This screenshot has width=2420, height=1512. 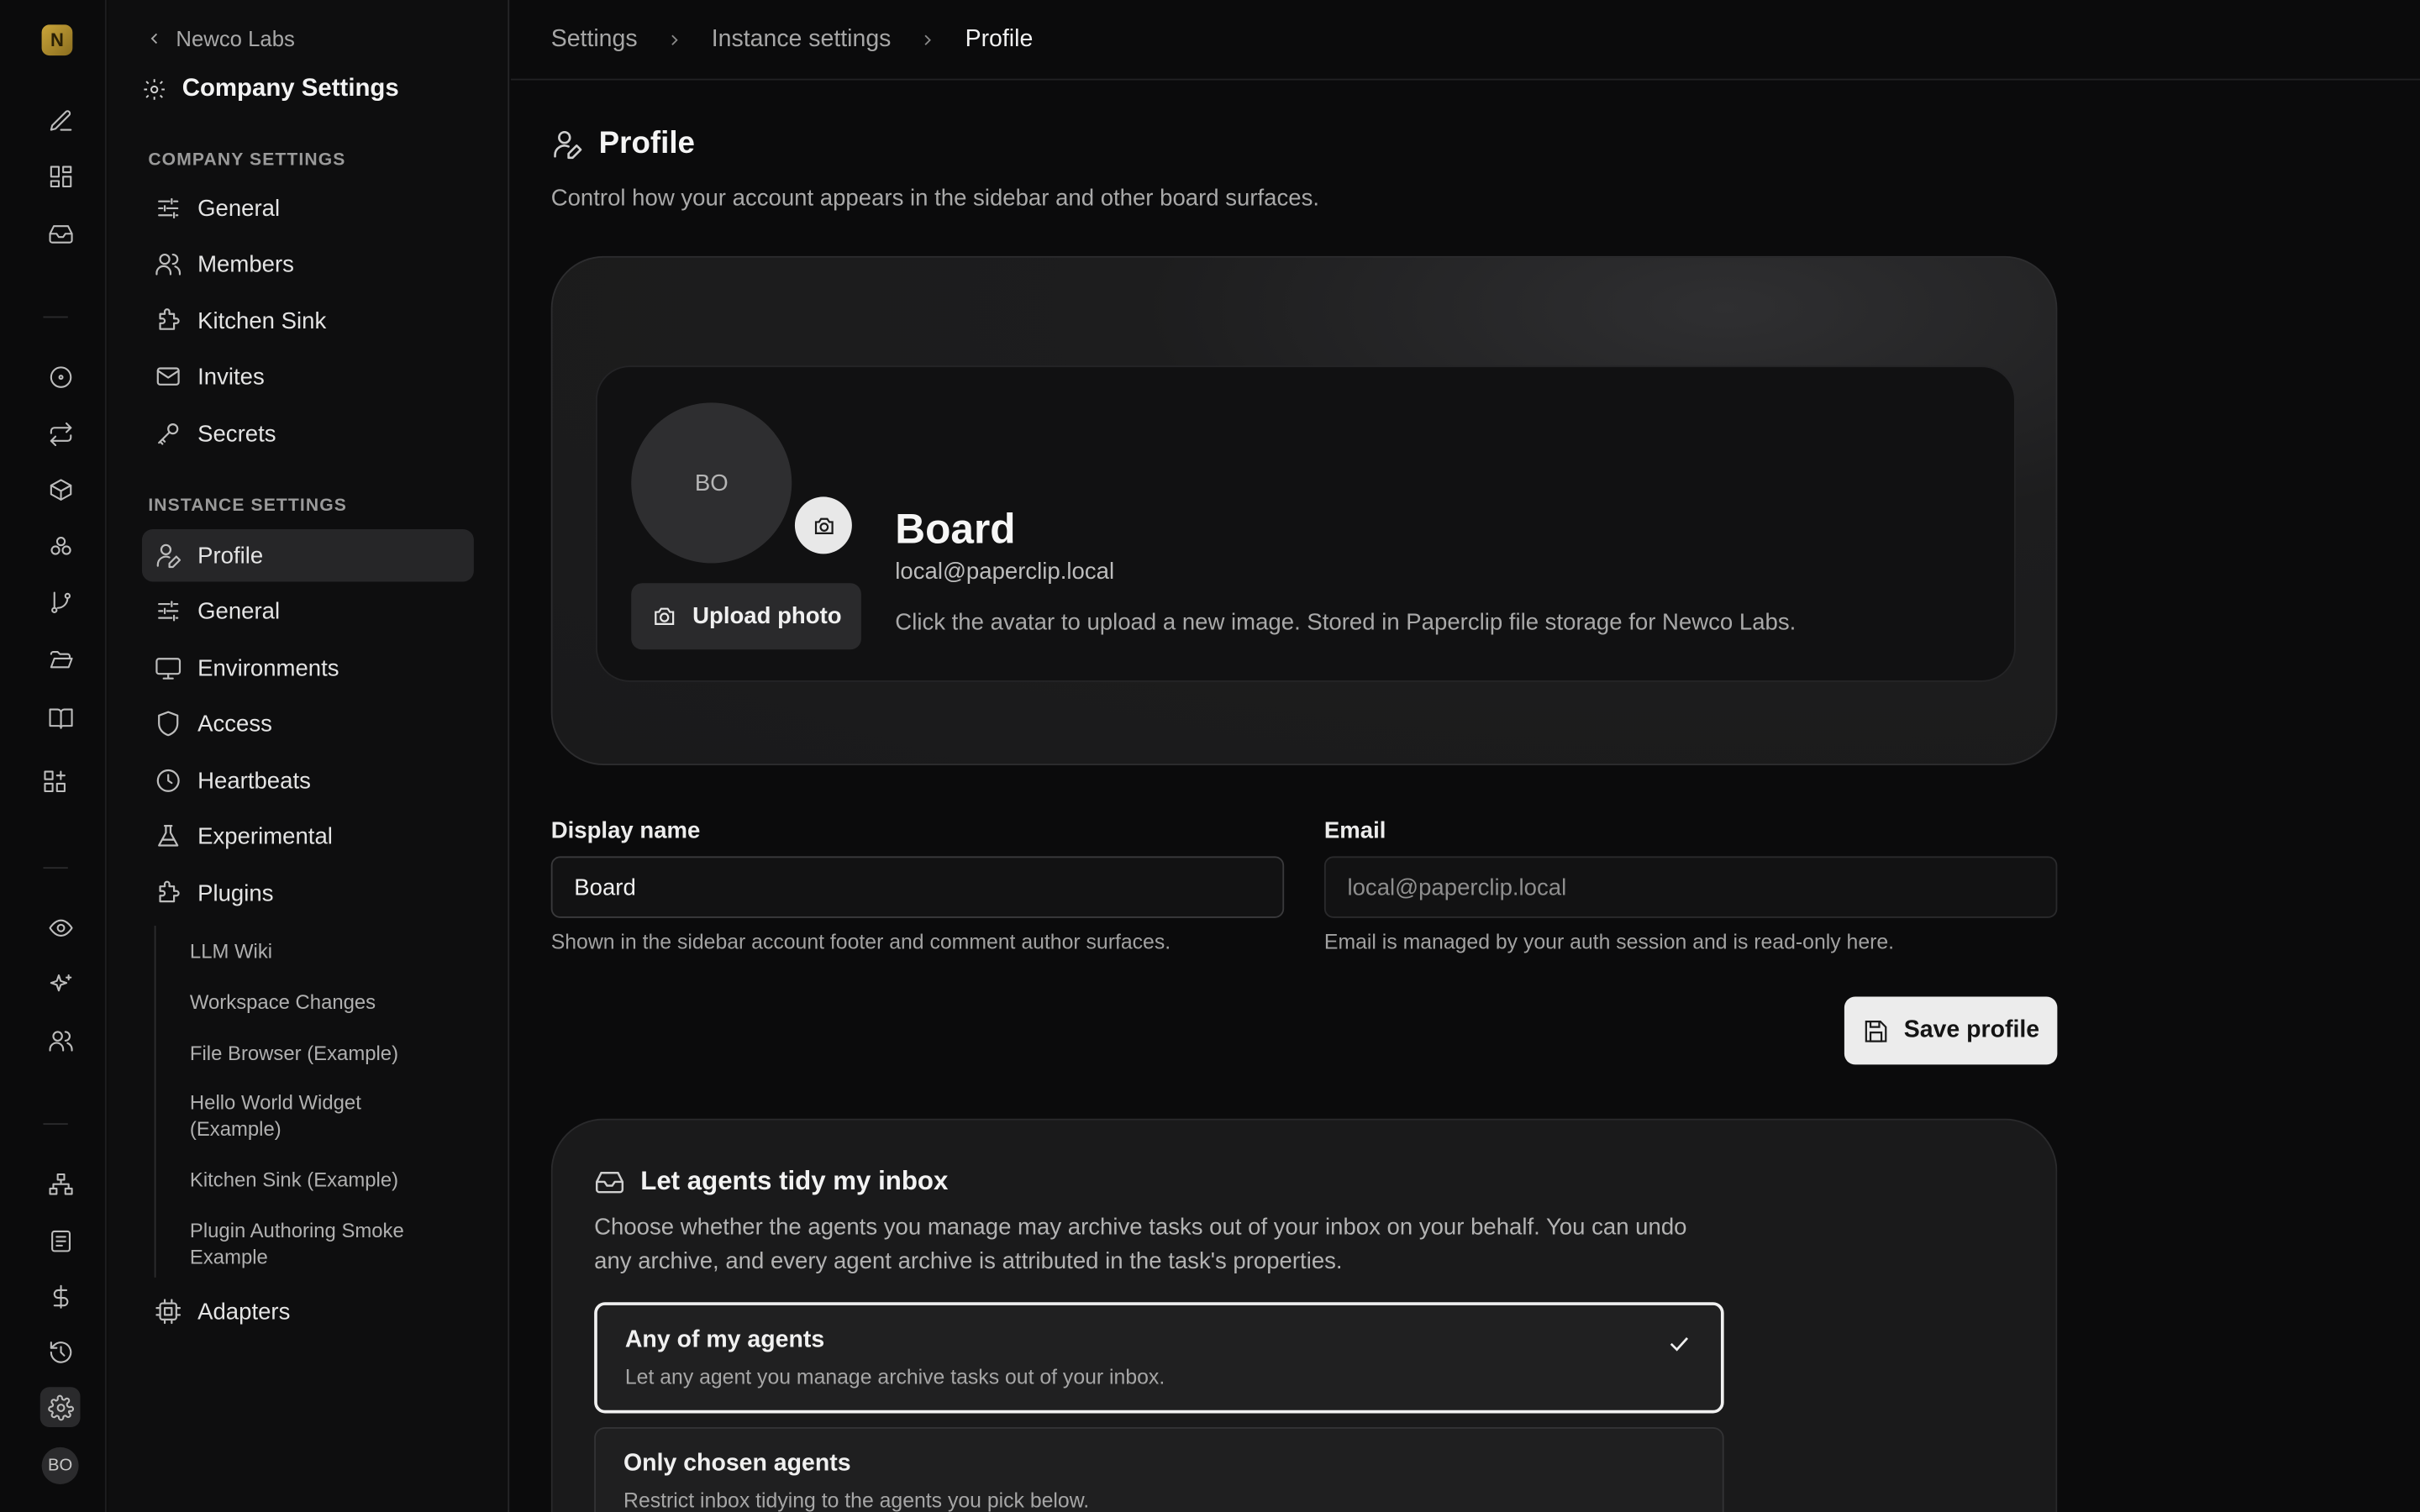 I want to click on sidebar-item-members: Members, so click(x=308, y=264).